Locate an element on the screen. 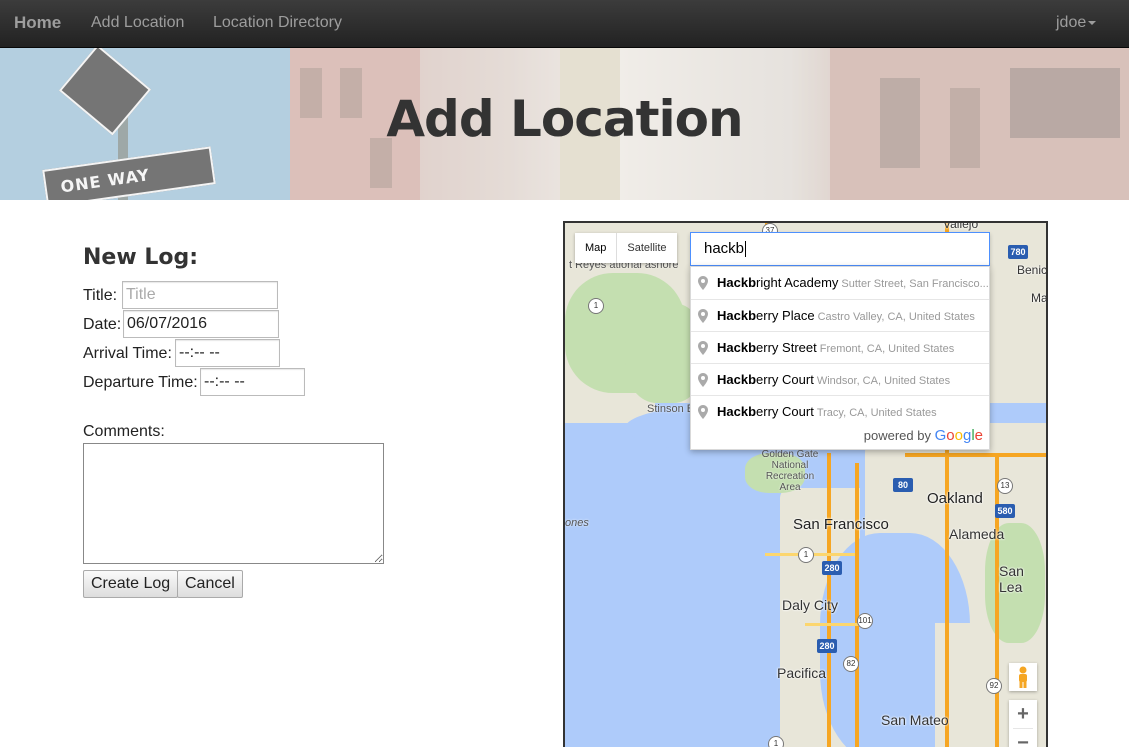  map-label-vallejo: Vallejo is located at coordinates (961, 226).